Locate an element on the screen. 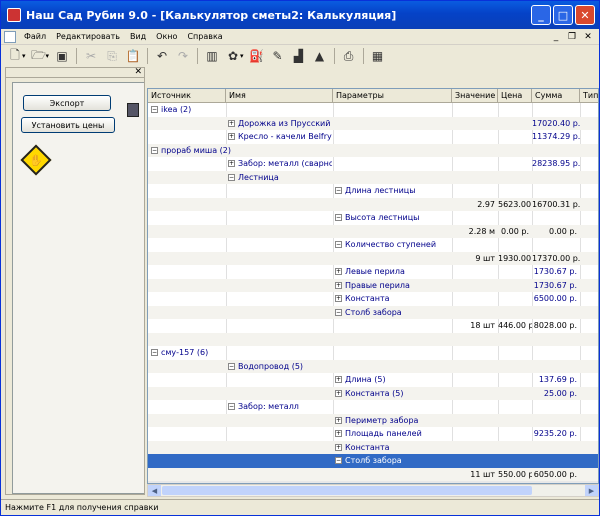 This screenshot has width=600, height=516. scroll-right-icon: ▶ is located at coordinates (591, 490).